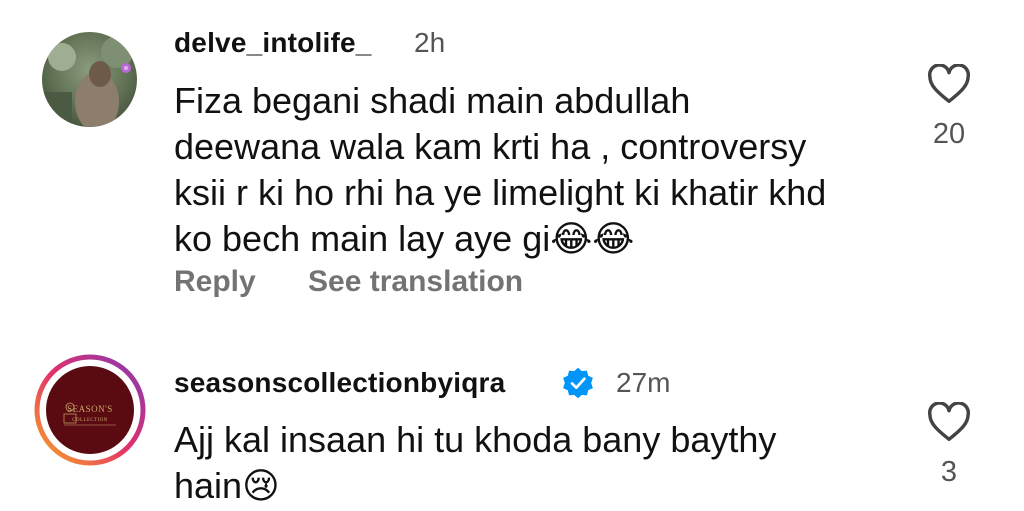 The image size is (1024, 511). I want to click on avatar-story-ring: SEASON'S COLLECTION, so click(90, 410).